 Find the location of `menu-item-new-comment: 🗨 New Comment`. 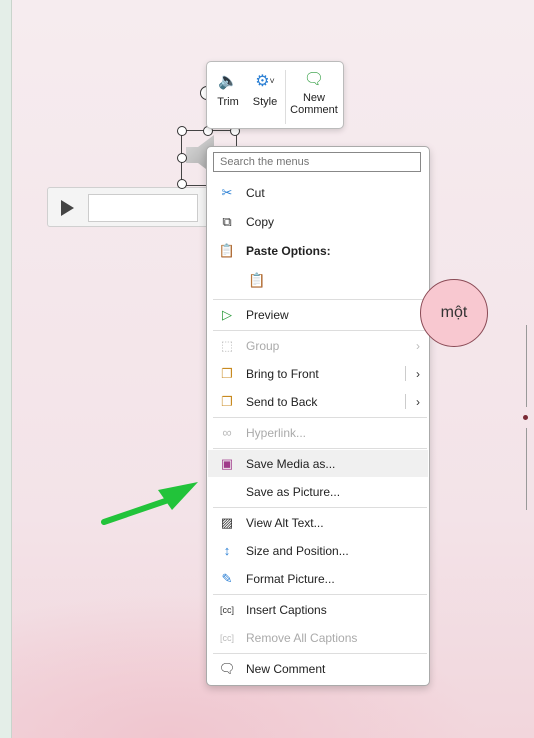

menu-item-new-comment: 🗨 New Comment is located at coordinates (318, 668).